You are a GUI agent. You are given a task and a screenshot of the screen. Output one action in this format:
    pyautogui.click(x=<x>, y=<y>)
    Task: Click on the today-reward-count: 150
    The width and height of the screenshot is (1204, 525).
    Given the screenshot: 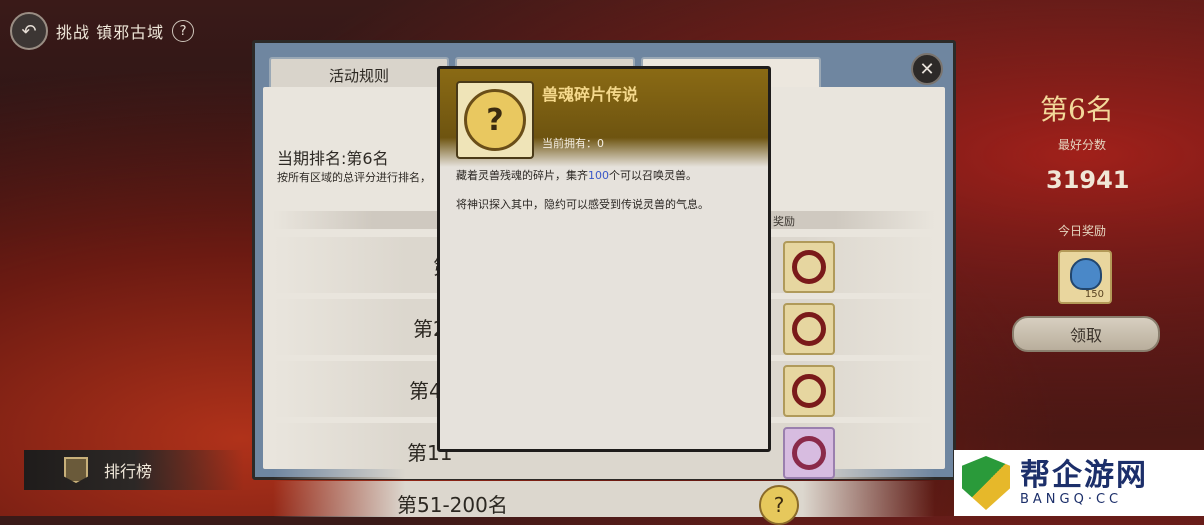 What is the action you would take?
    pyautogui.click(x=1094, y=294)
    